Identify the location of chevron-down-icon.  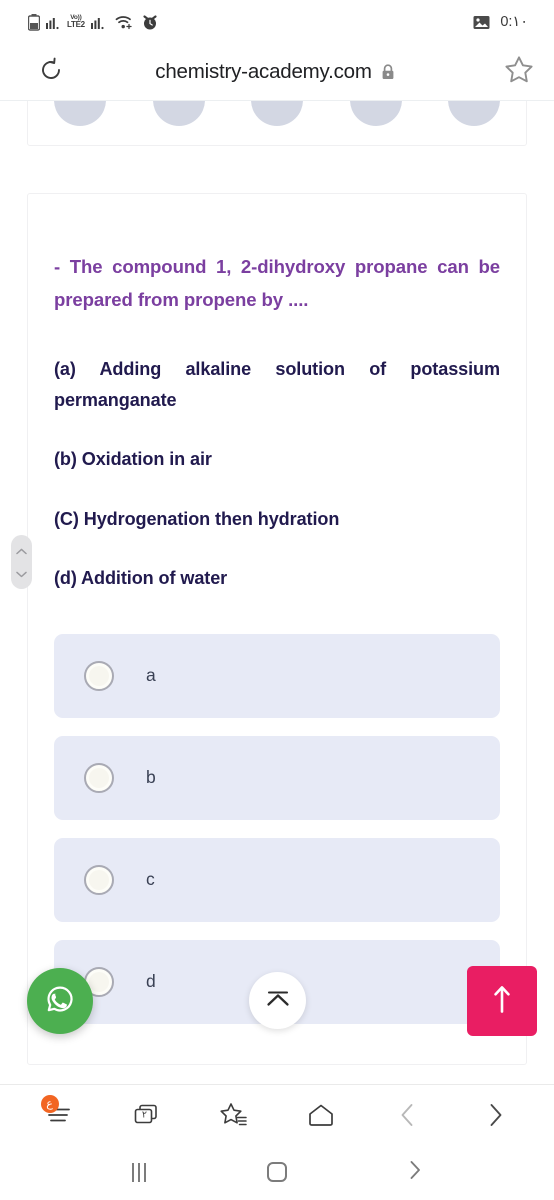
(21, 574).